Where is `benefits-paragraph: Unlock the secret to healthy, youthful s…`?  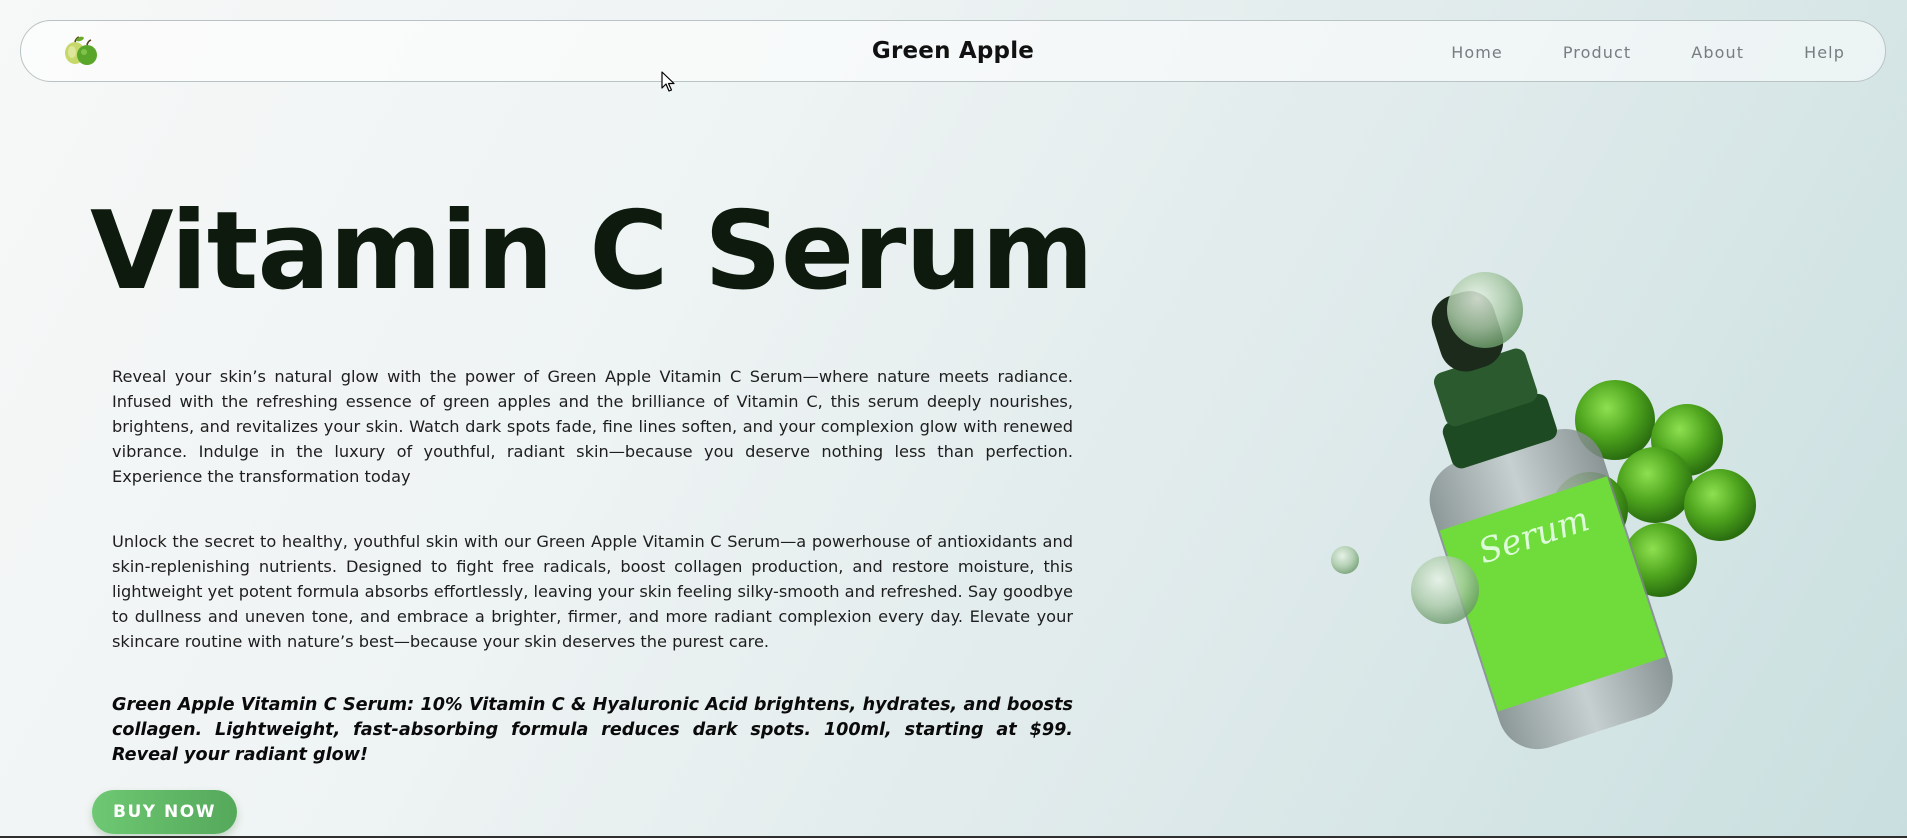 benefits-paragraph: Unlock the secret to healthy, youthful s… is located at coordinates (592, 591).